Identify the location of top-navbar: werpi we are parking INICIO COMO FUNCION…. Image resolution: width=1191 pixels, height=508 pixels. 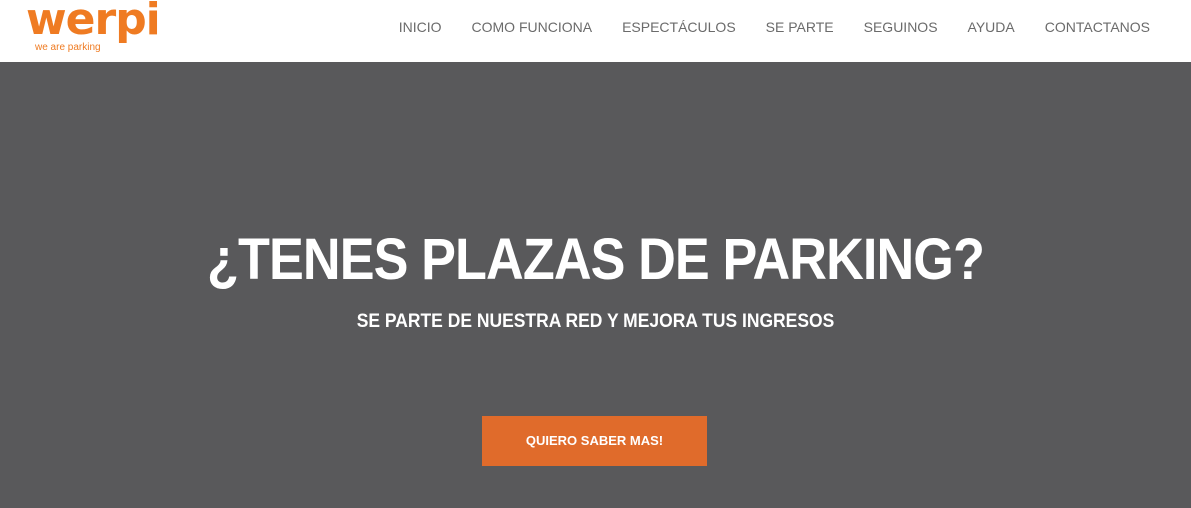
(595, 31).